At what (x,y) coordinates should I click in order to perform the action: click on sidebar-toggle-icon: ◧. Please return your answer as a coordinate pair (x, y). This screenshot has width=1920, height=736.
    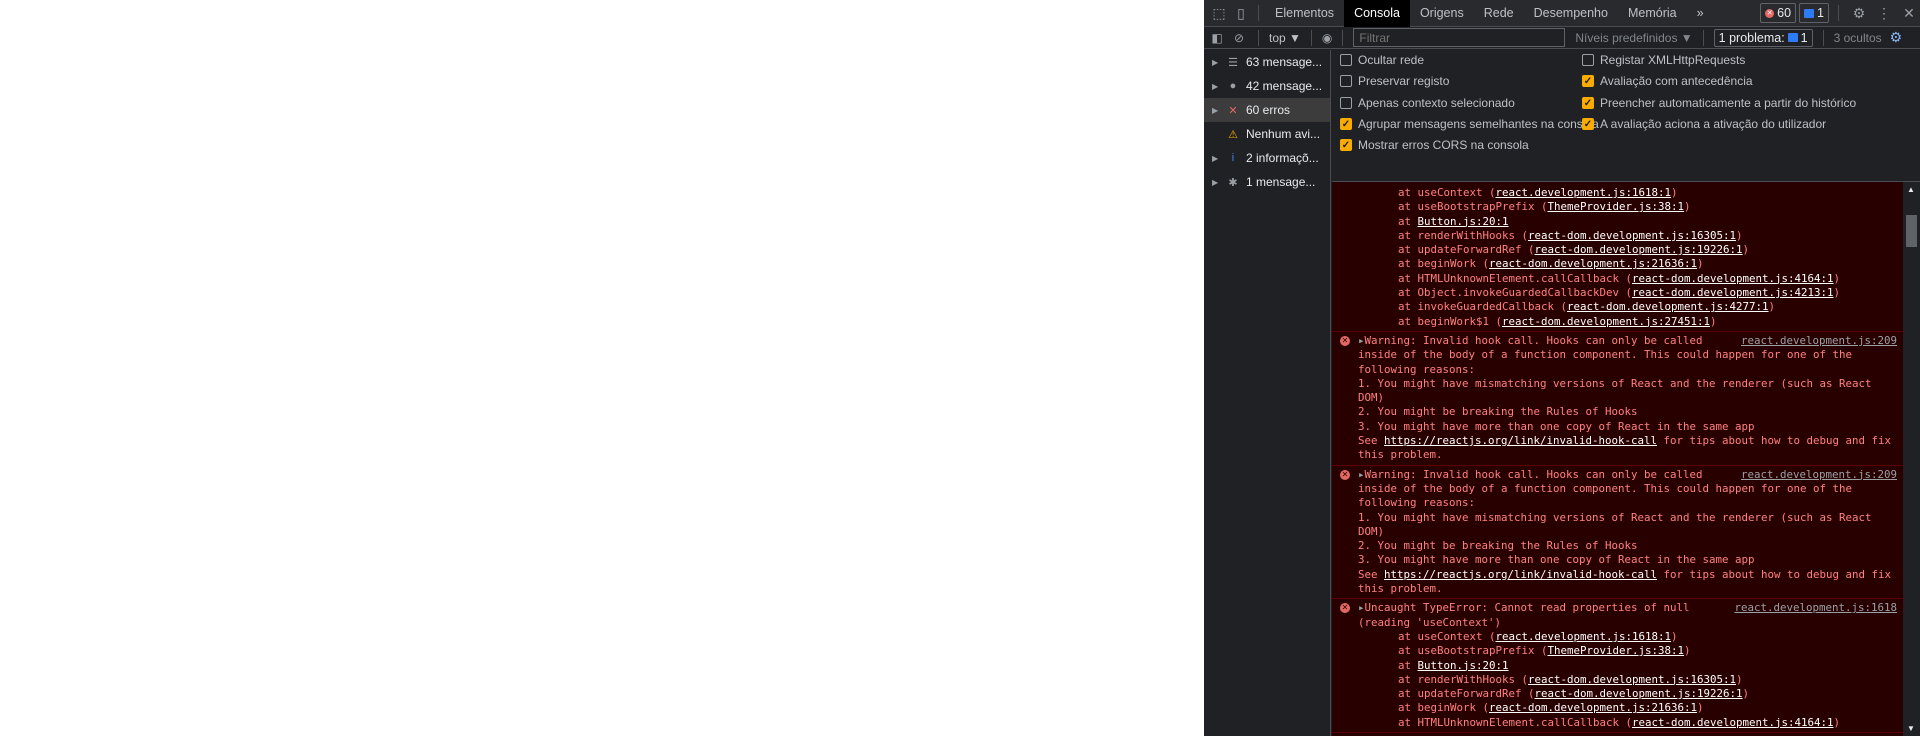
    Looking at the image, I should click on (1217, 38).